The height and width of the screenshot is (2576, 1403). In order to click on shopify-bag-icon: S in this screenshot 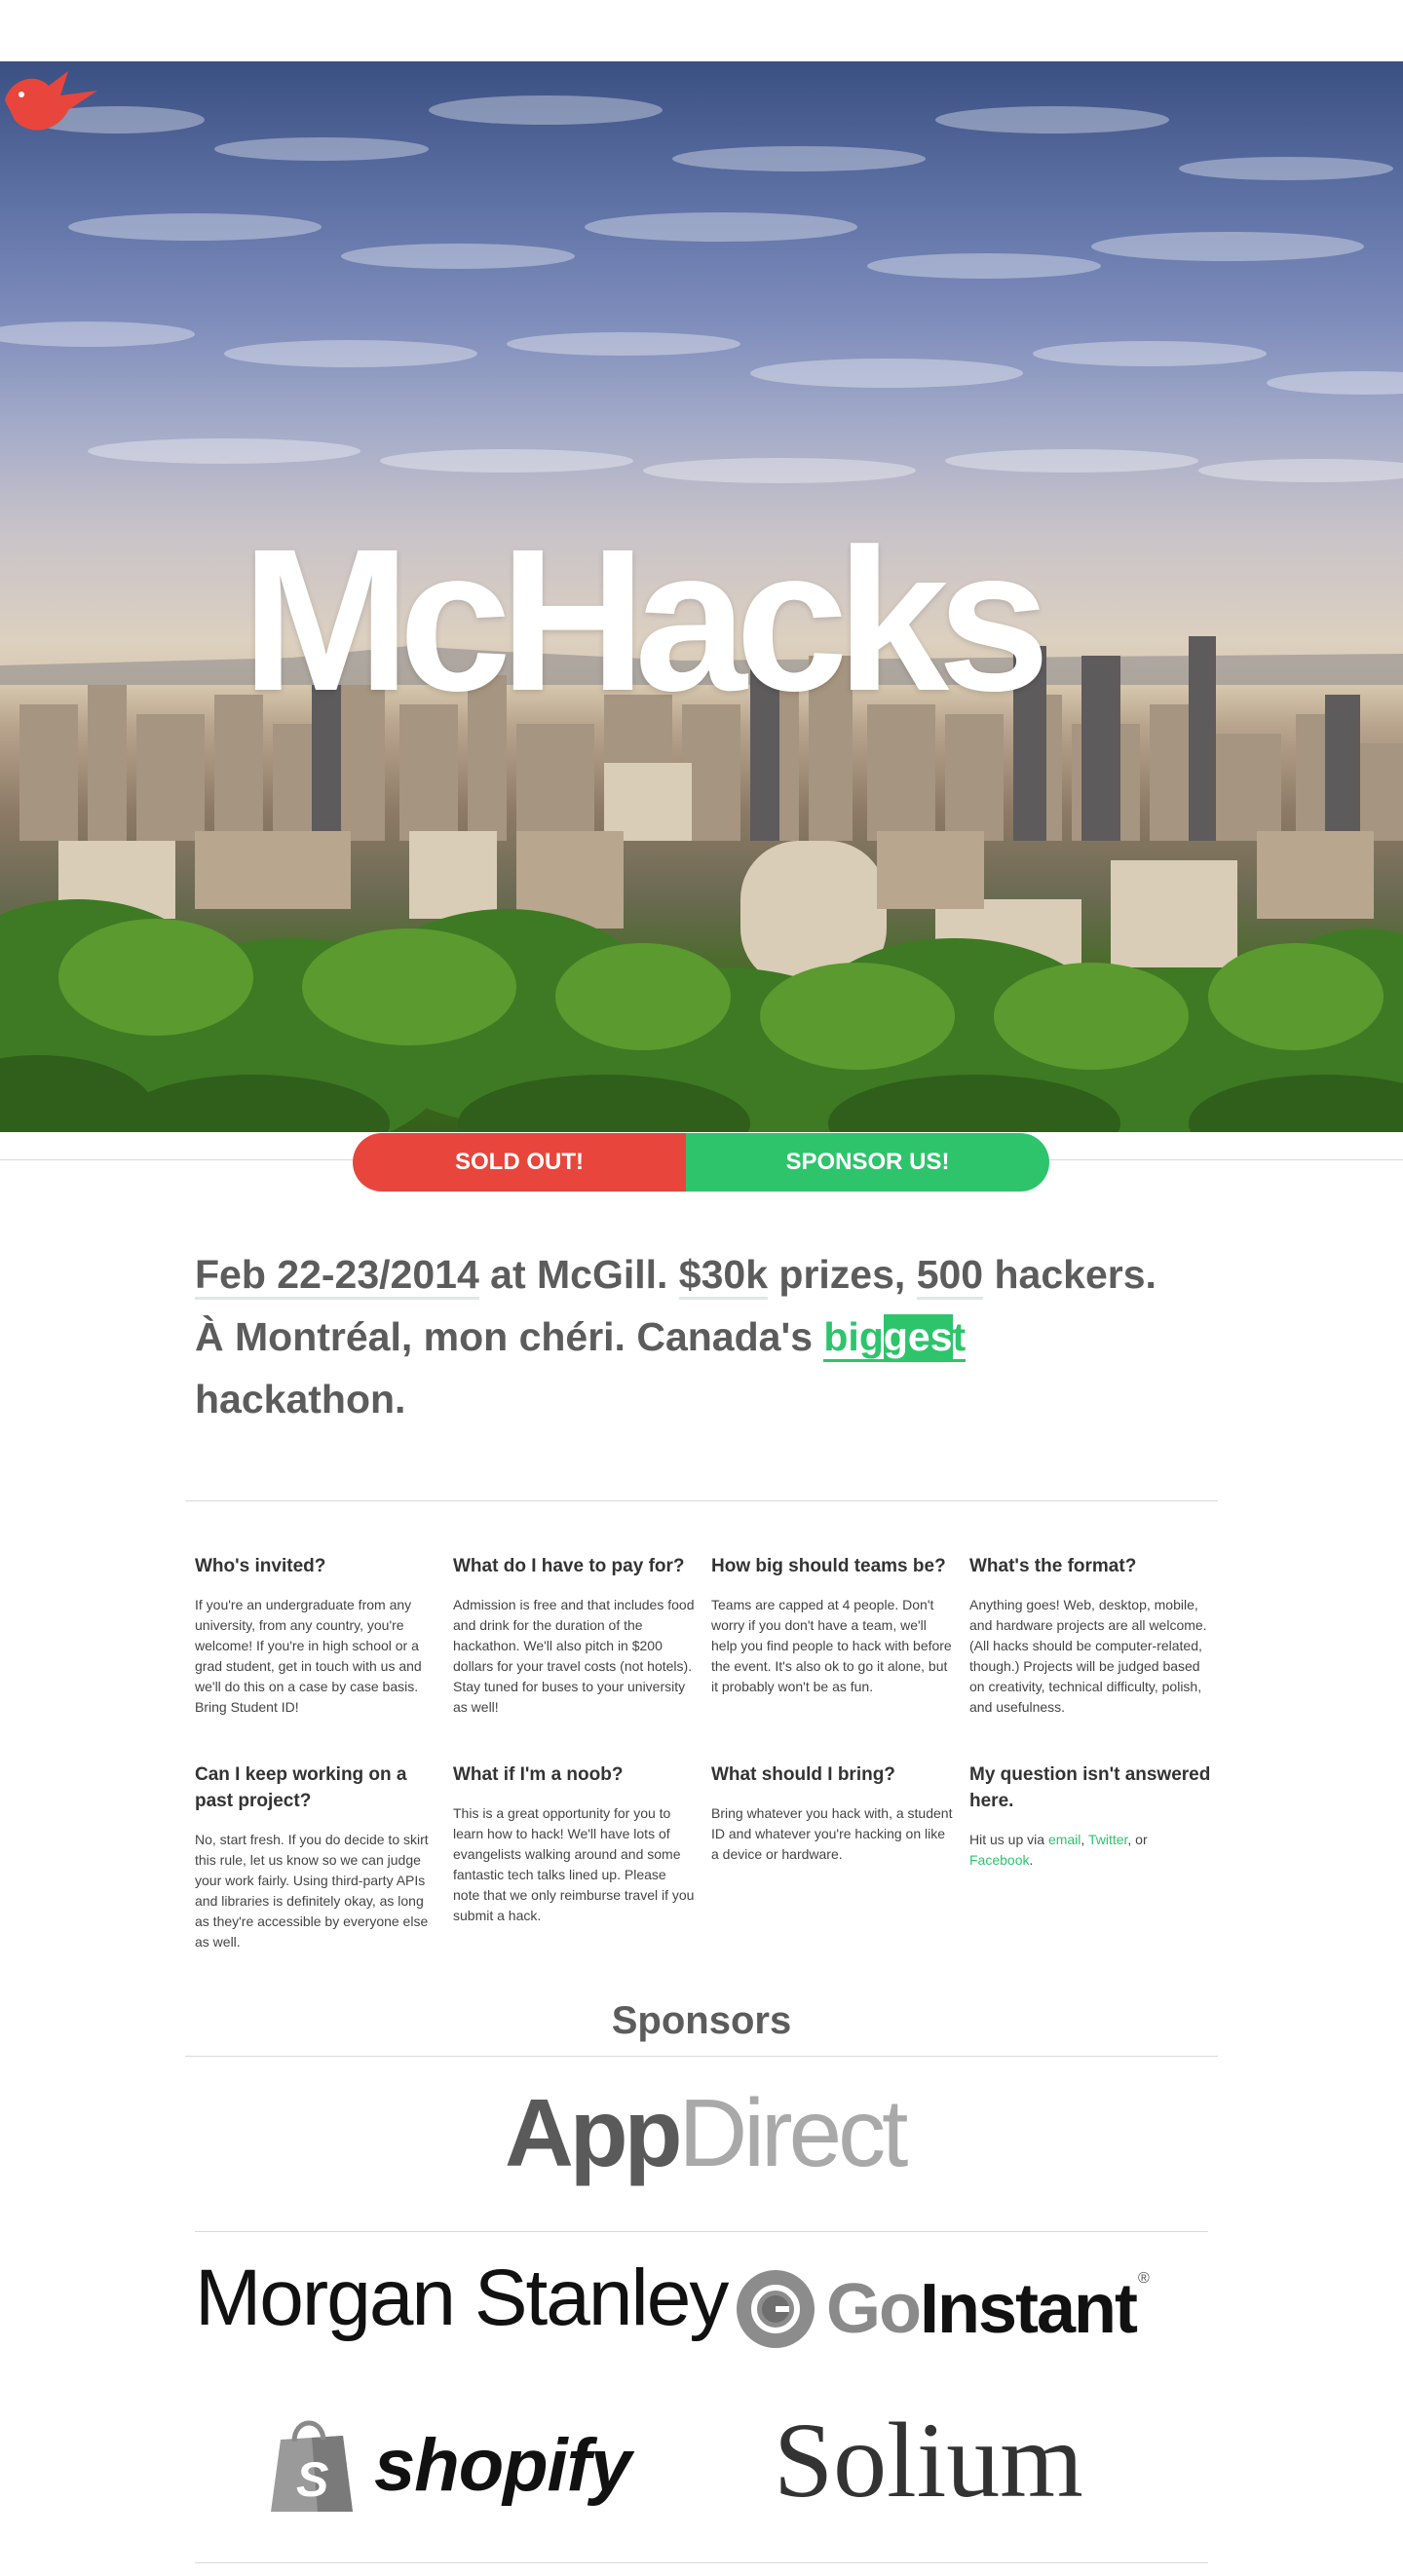, I will do `click(312, 2466)`.